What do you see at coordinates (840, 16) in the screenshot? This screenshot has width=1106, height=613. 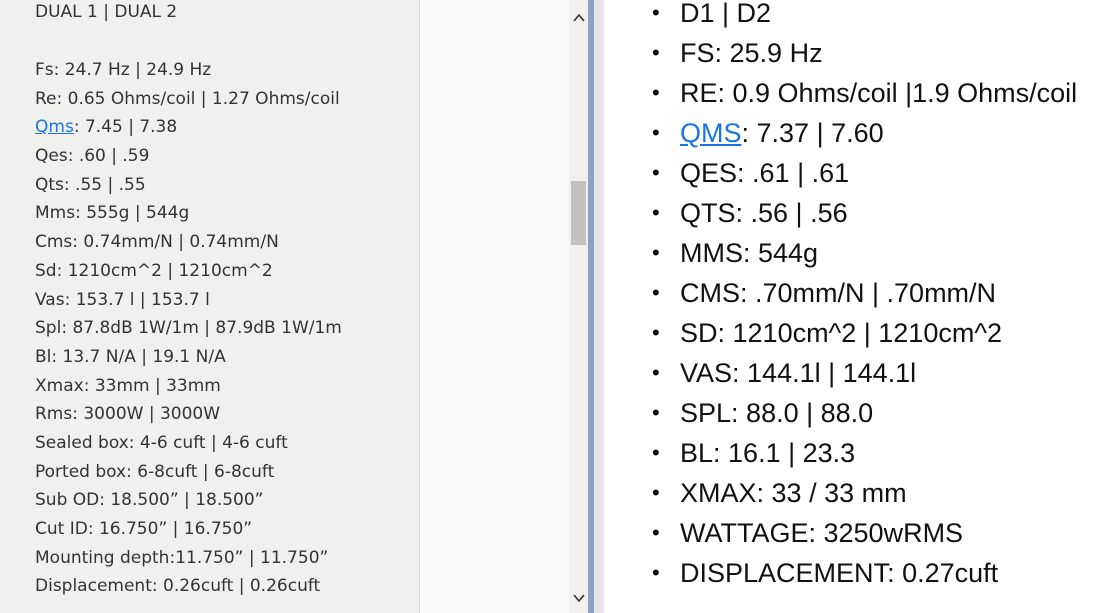 I see `right-spec-item: • D1 | D2` at bounding box center [840, 16].